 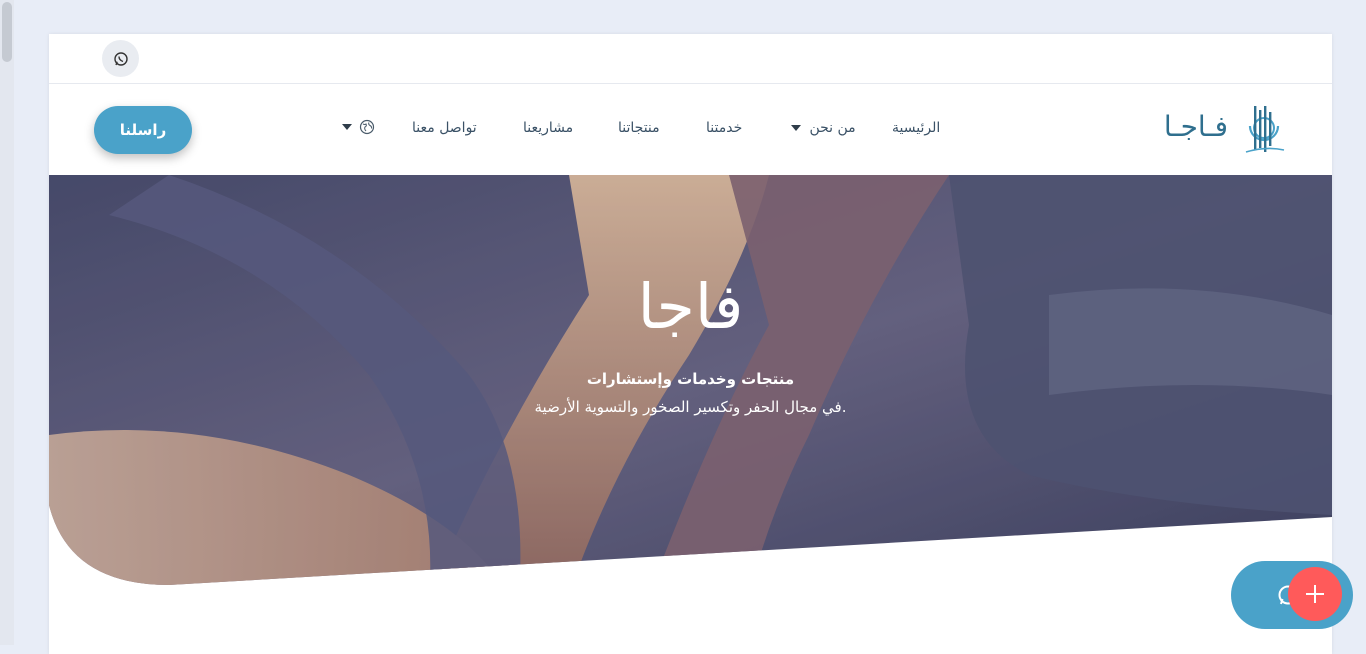 I want to click on logo-mark-icon, so click(x=1265, y=129).